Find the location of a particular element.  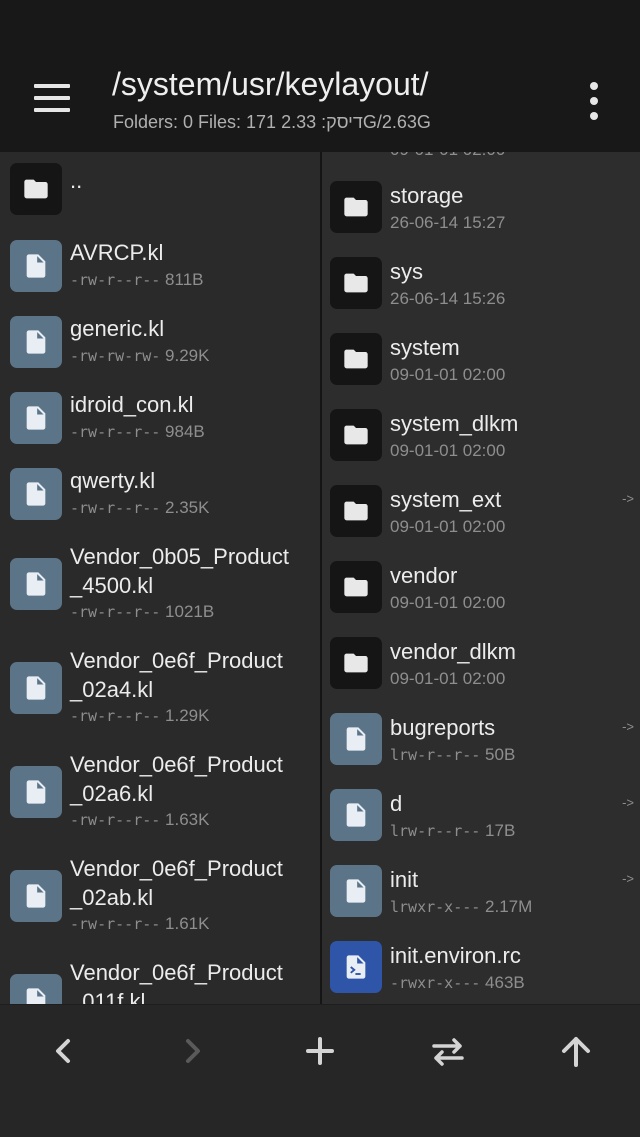

folder-name: sys is located at coordinates (406, 271).